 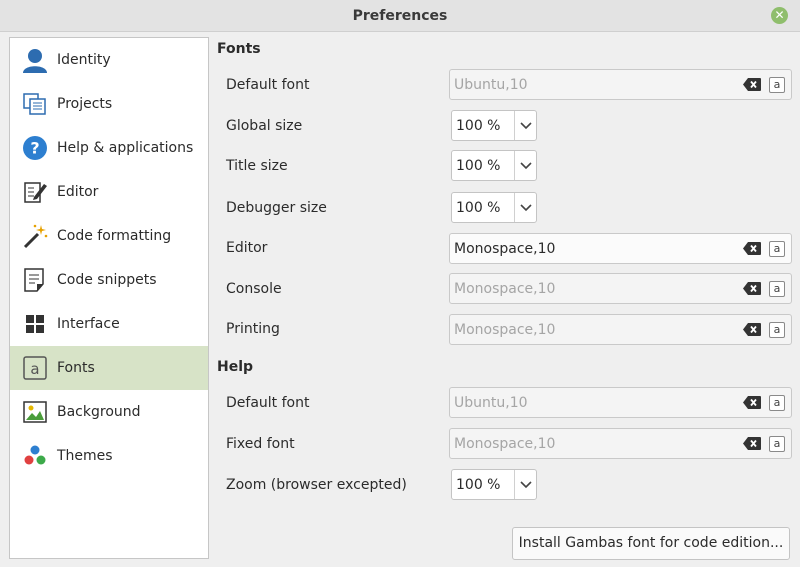 What do you see at coordinates (78, 192) in the screenshot?
I see `sidebar-item-label: Editor` at bounding box center [78, 192].